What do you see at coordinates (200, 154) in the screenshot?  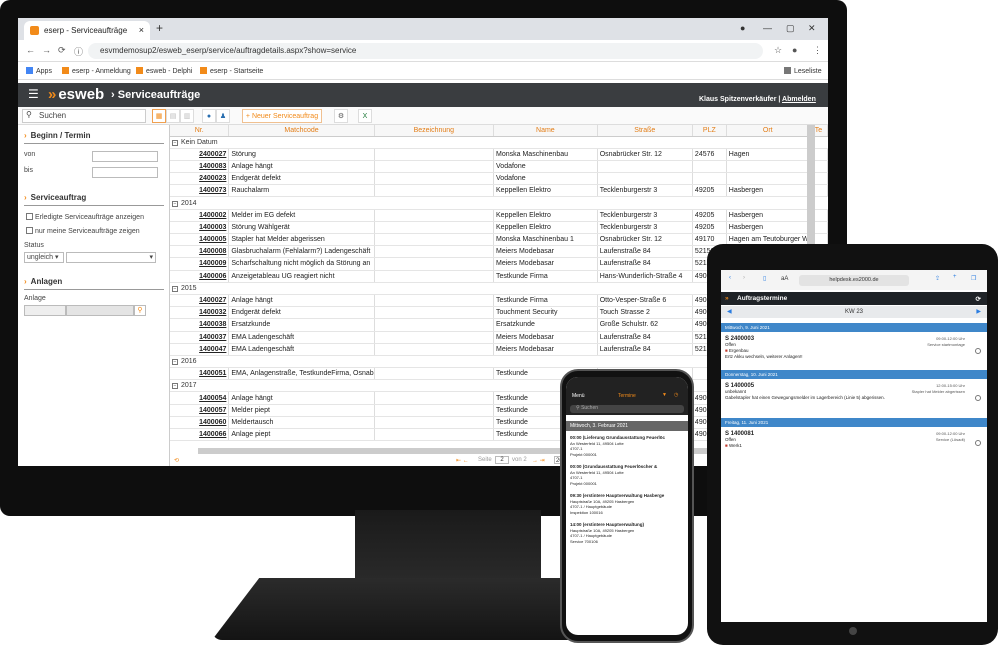 I see `order-number-link: 2400027` at bounding box center [200, 154].